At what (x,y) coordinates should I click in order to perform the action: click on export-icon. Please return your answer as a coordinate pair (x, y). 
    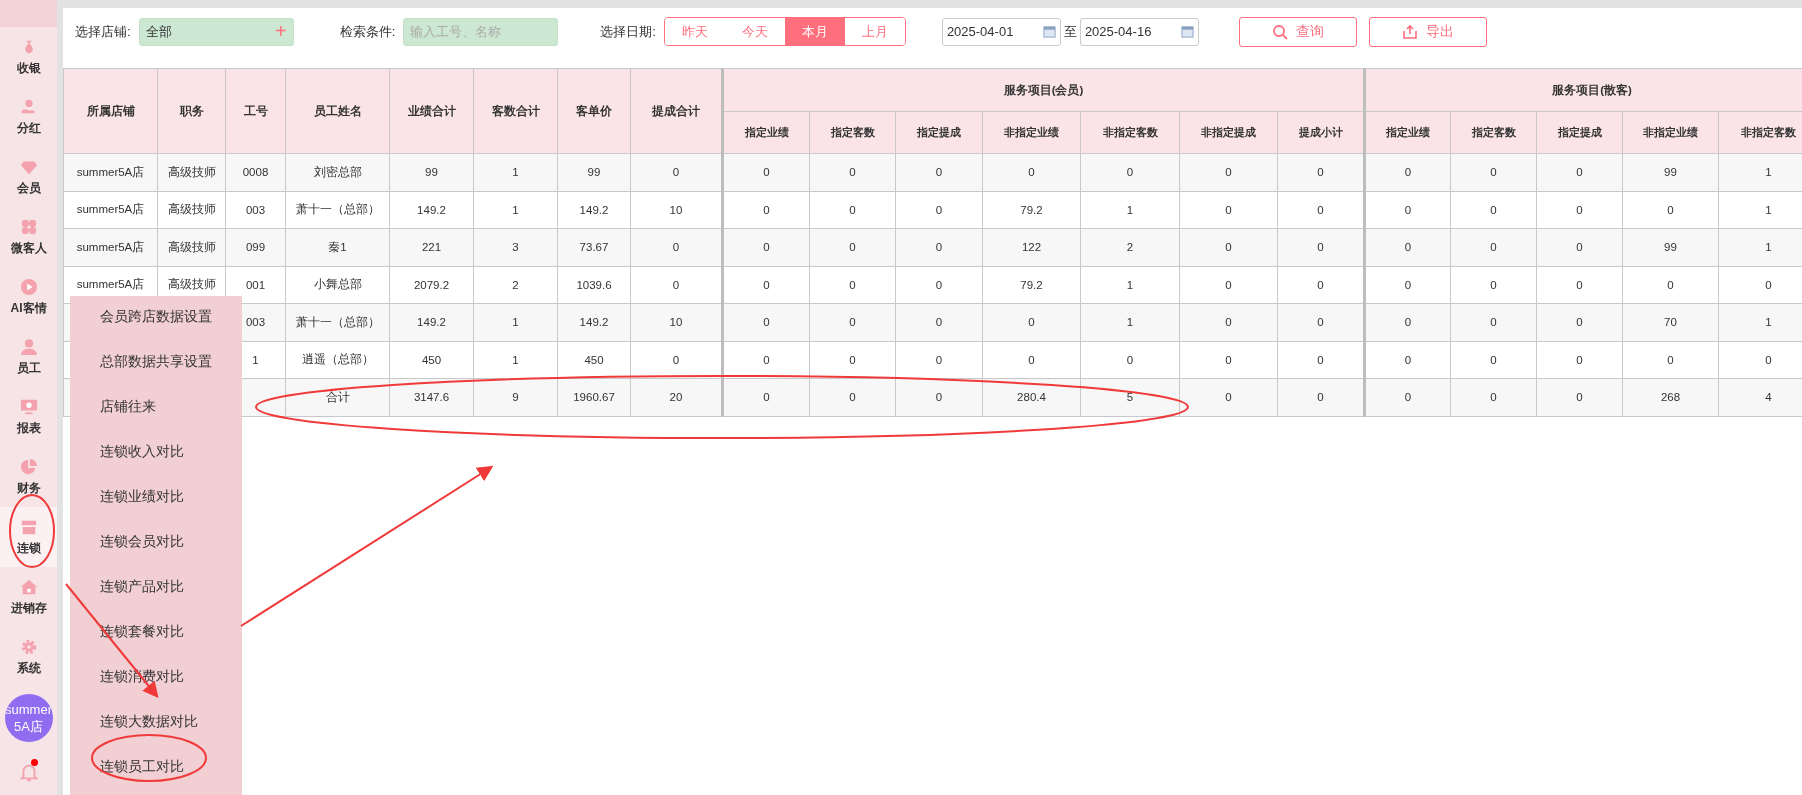
    Looking at the image, I should click on (1409, 31).